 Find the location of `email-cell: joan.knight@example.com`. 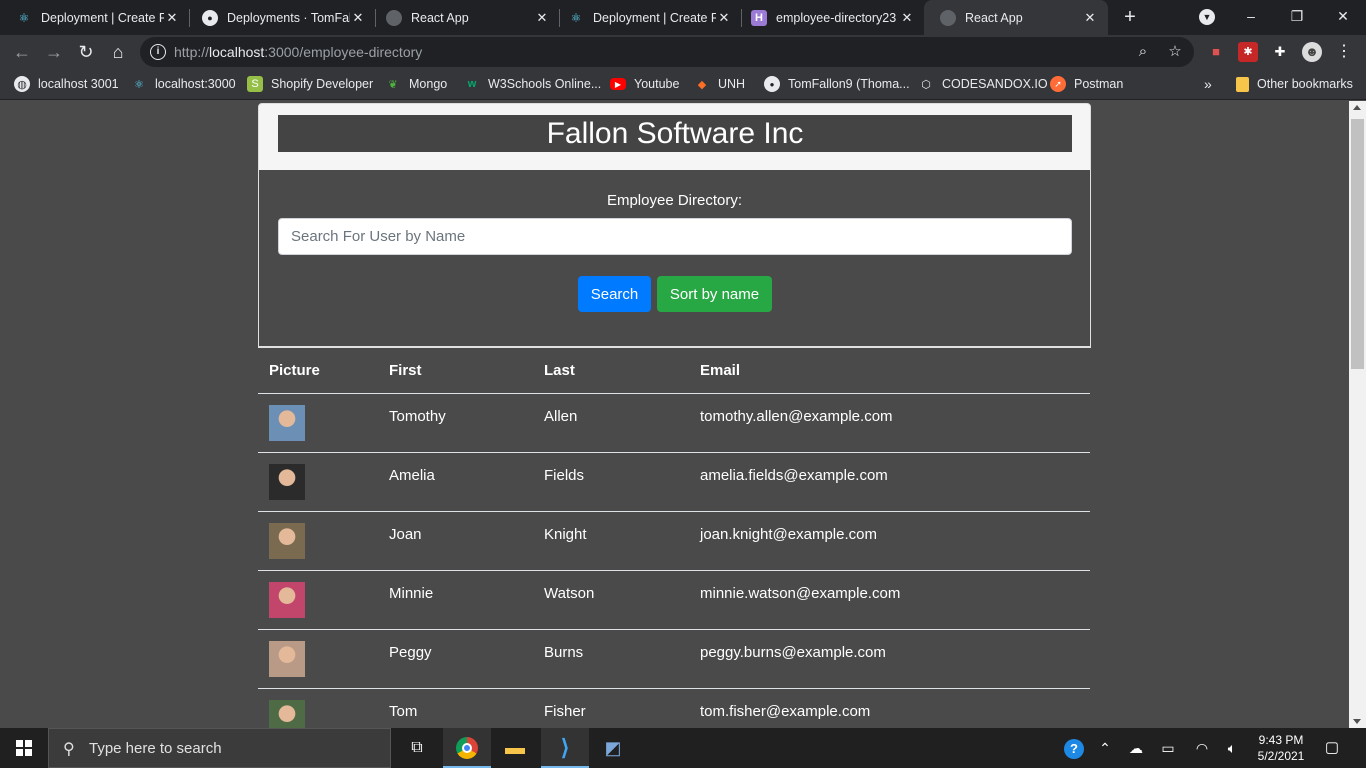

email-cell: joan.knight@example.com is located at coordinates (889, 541).